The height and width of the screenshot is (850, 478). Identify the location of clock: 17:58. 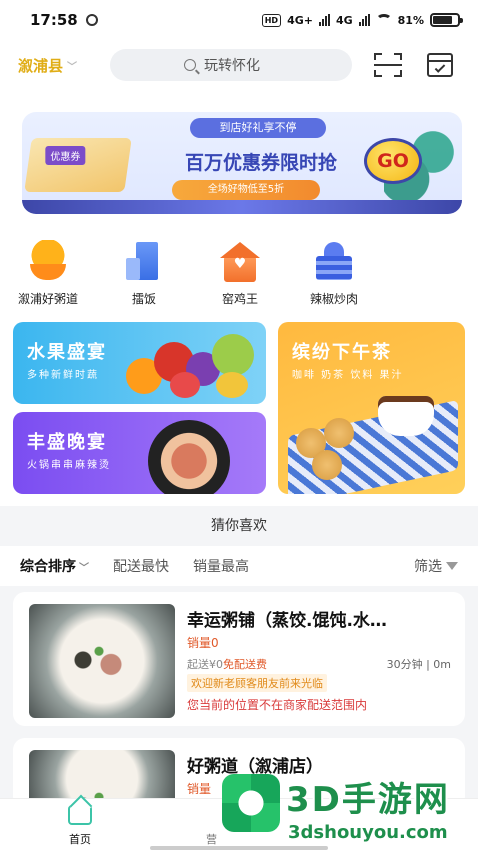
(54, 20).